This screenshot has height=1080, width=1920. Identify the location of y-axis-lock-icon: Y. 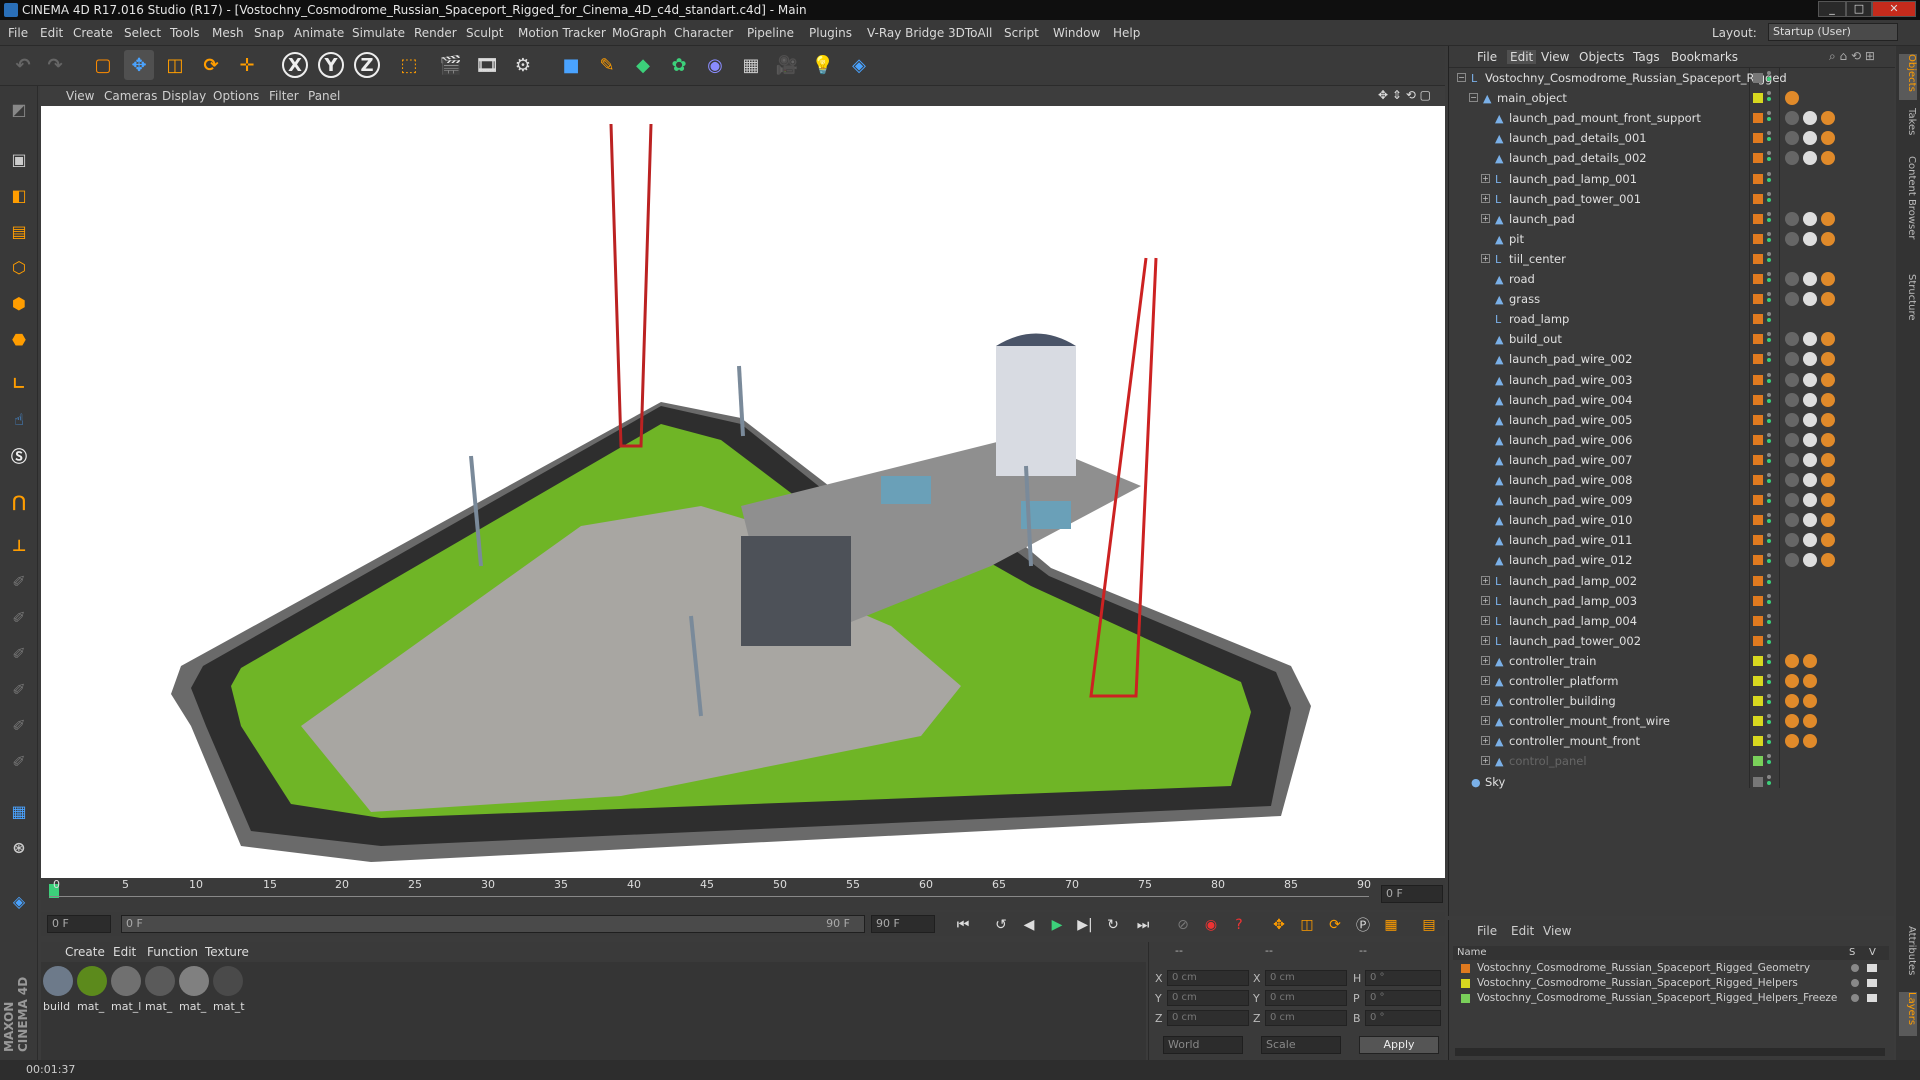
(331, 65).